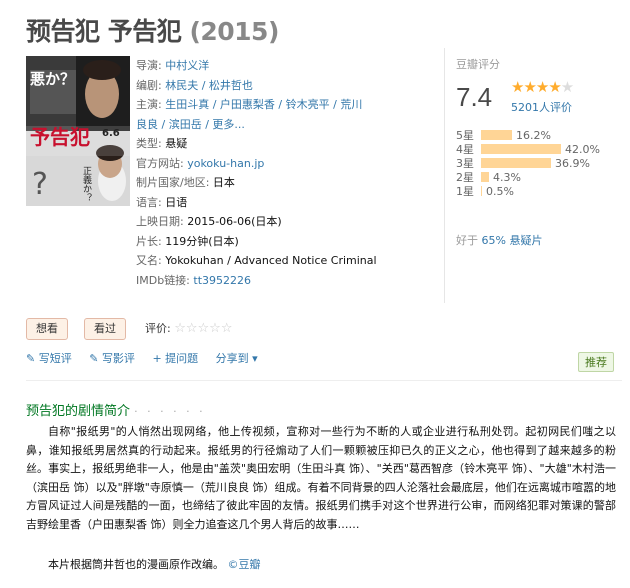 This screenshot has width=630, height=588. I want to click on summary-note: 本片根据筒井哲也的漫画原作改编。 ©豆瓣, so click(321, 564).